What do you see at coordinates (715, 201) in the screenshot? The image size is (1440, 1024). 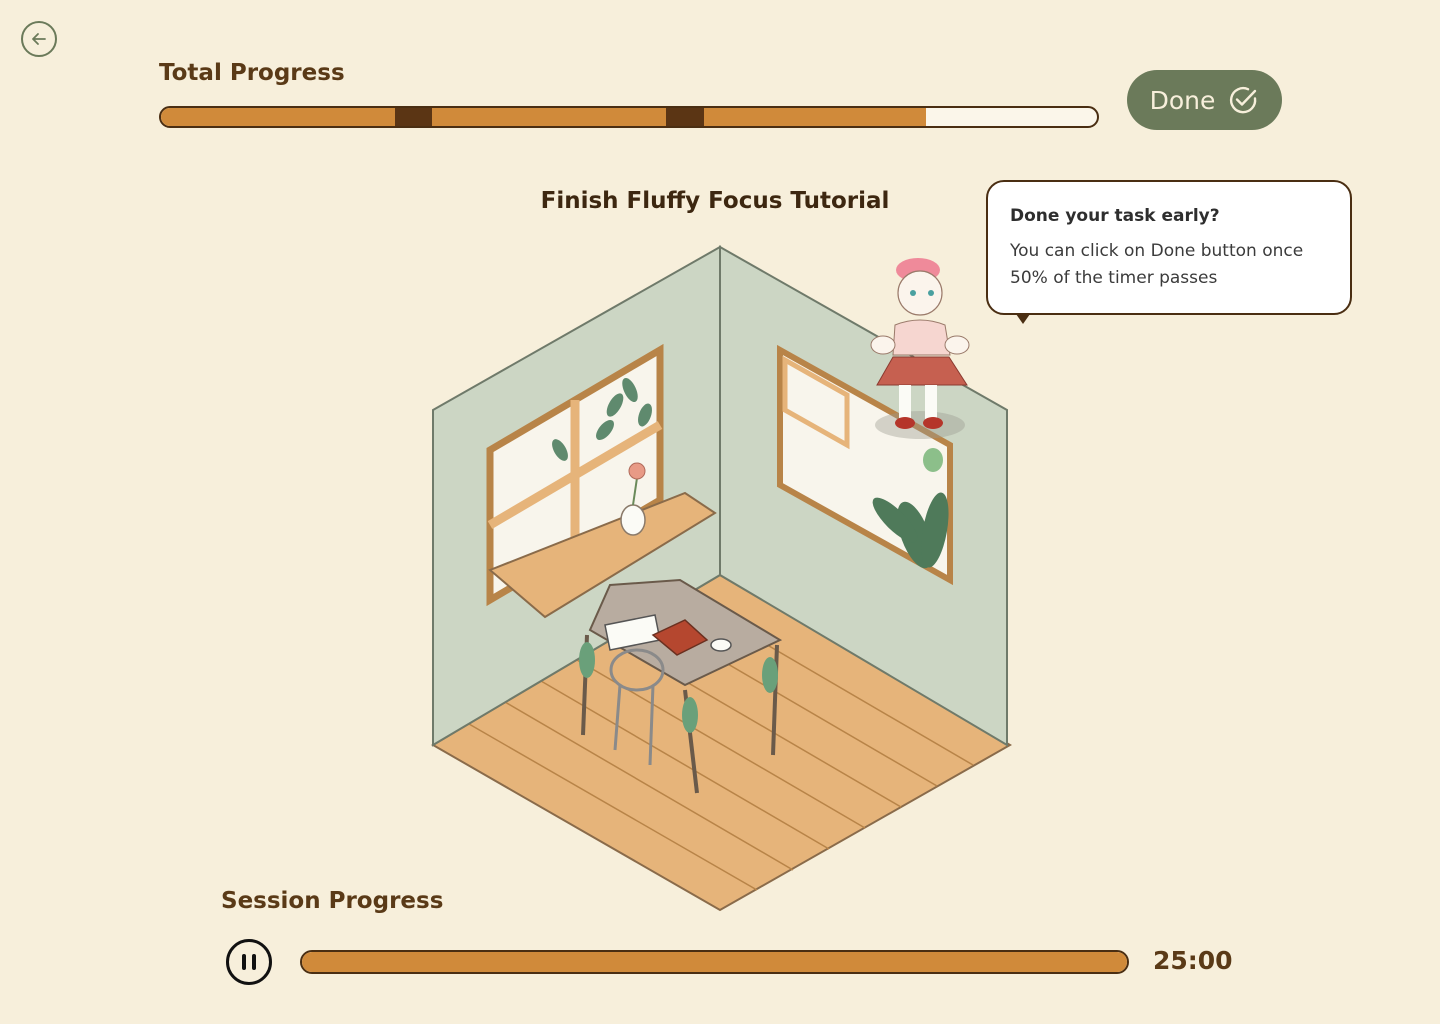 I see `task-title: Finish Fluffy Focus Tutorial` at bounding box center [715, 201].